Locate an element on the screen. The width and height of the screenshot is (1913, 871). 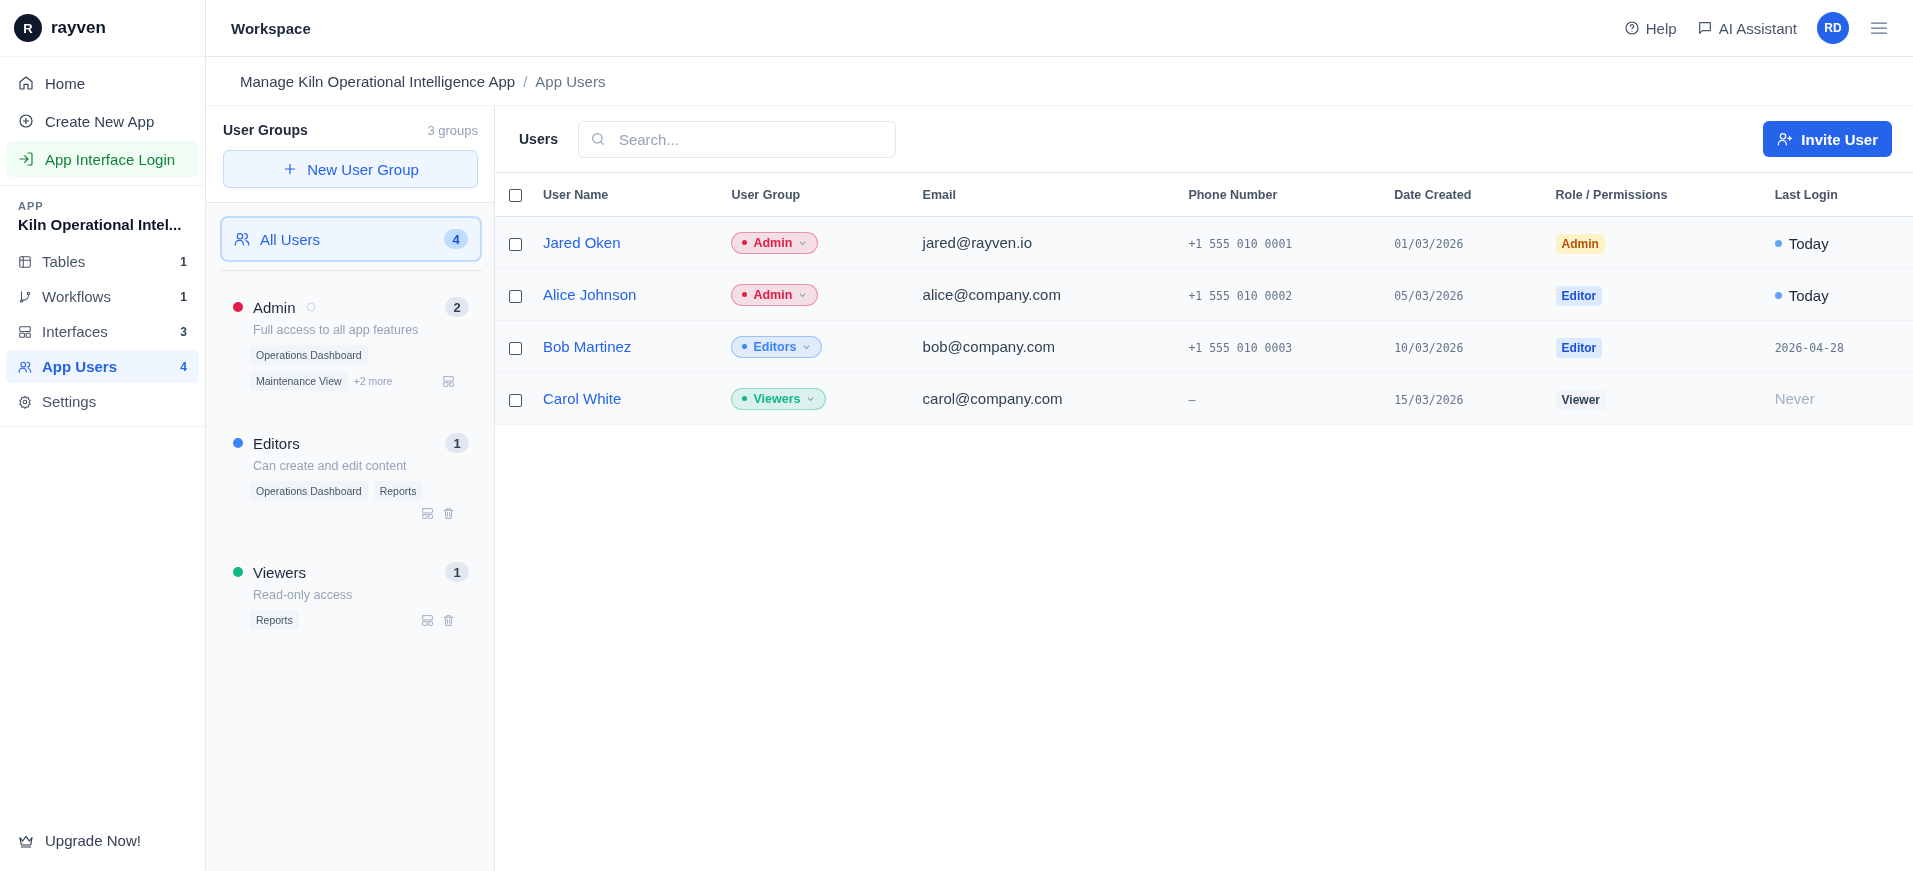
chat-icon is located at coordinates (1704, 28).